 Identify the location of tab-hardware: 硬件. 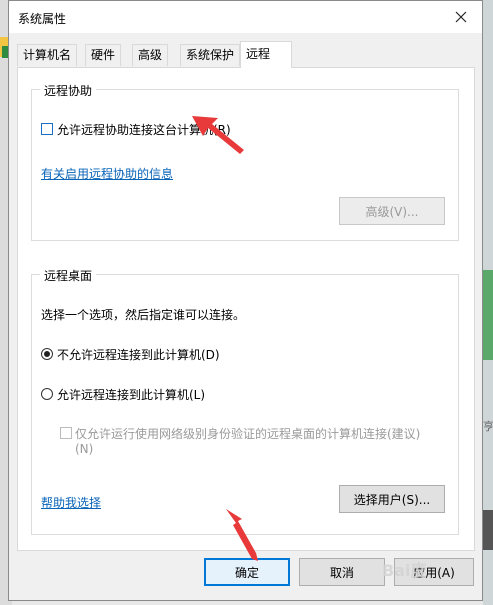
(103, 55).